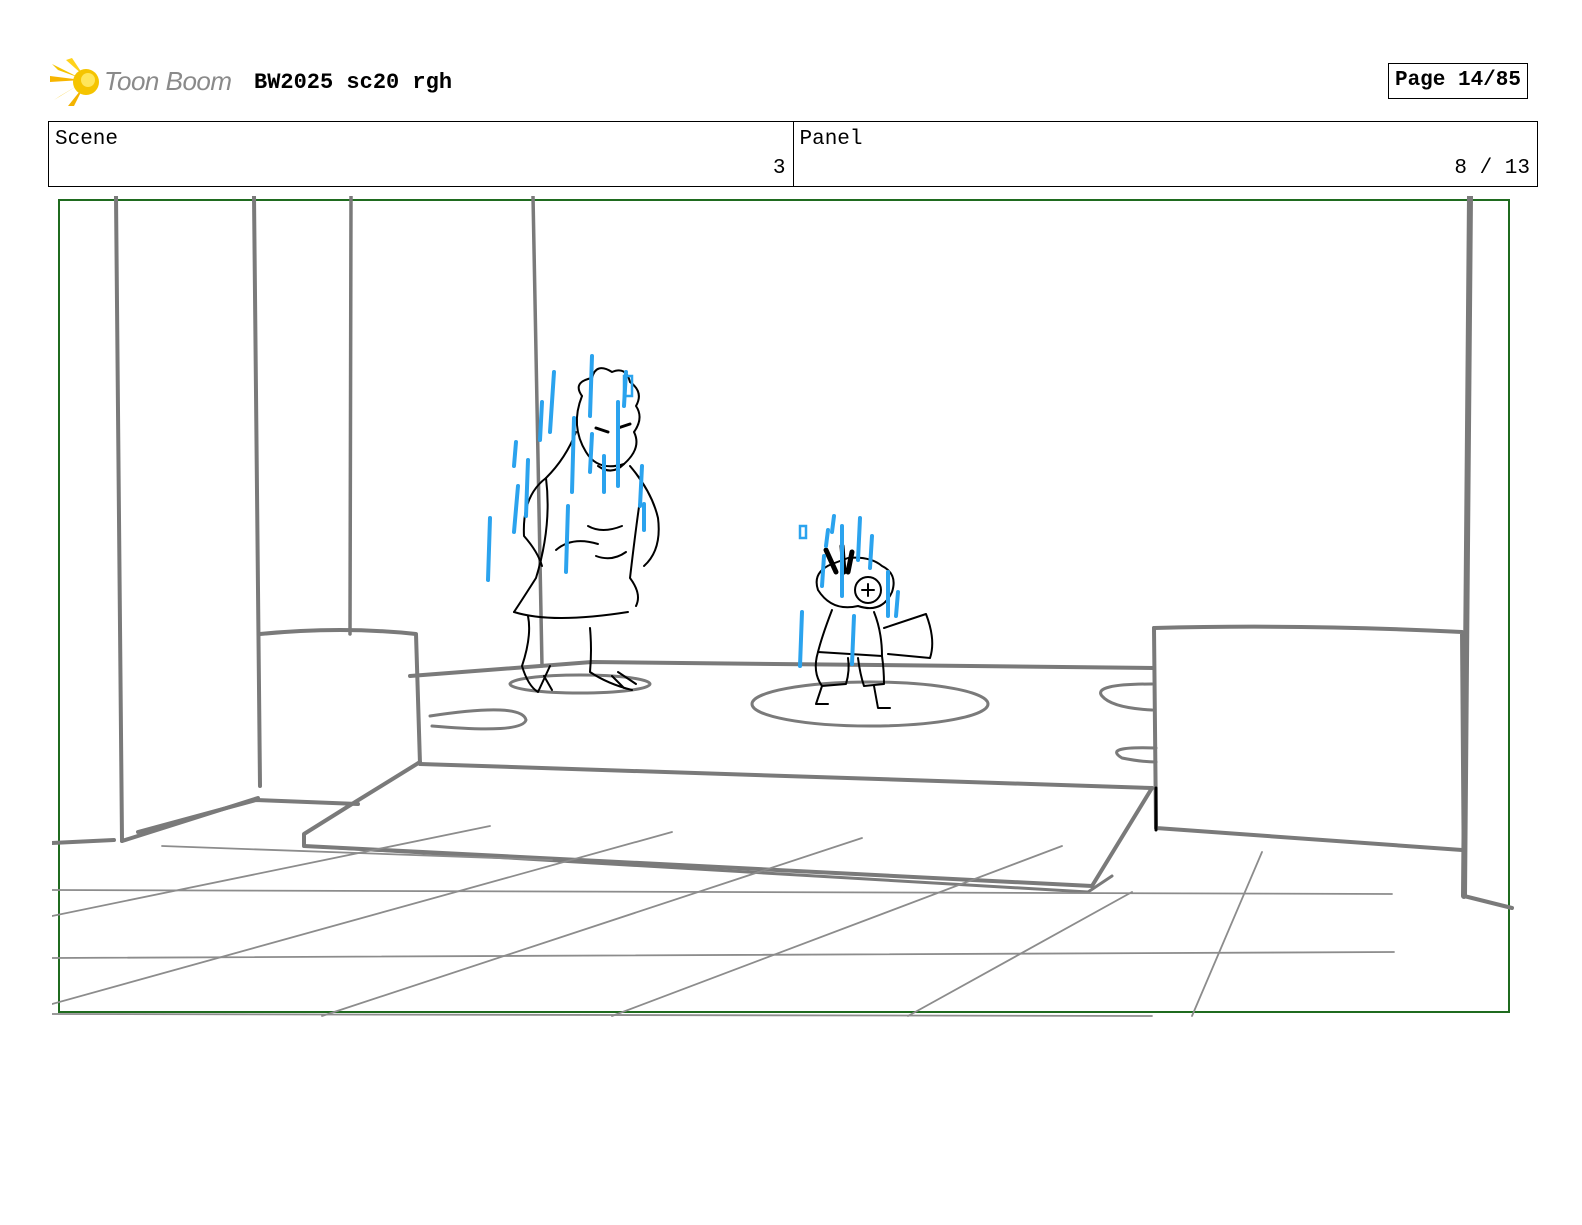 The height and width of the screenshot is (1225, 1582). What do you see at coordinates (1492, 168) in the screenshot?
I see `panel-number: 8 / 13` at bounding box center [1492, 168].